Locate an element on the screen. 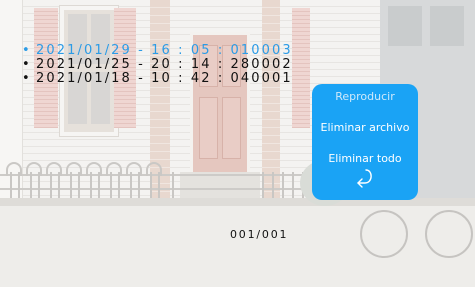 This screenshot has width=475, height=287. delete-file-button: Eliminar archivo is located at coordinates (365, 128).